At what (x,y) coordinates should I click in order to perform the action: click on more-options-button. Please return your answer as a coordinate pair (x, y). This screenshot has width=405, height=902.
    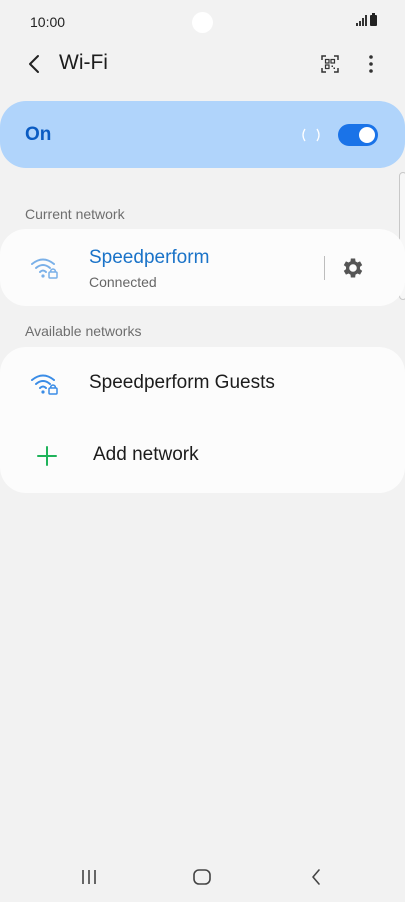
    Looking at the image, I should click on (371, 64).